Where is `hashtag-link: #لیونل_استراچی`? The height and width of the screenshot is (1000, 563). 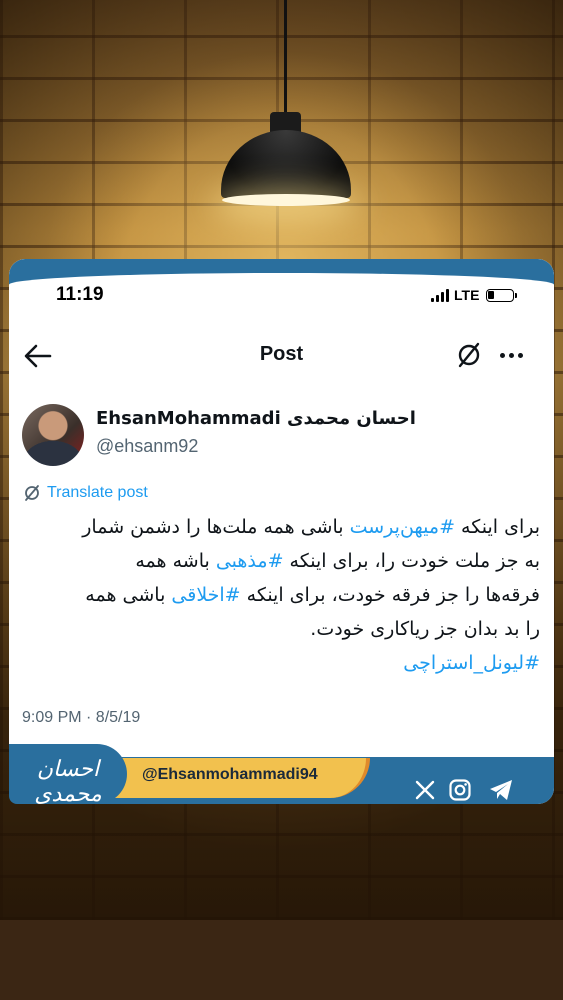 hashtag-link: #لیونل_استراچی is located at coordinates (471, 663).